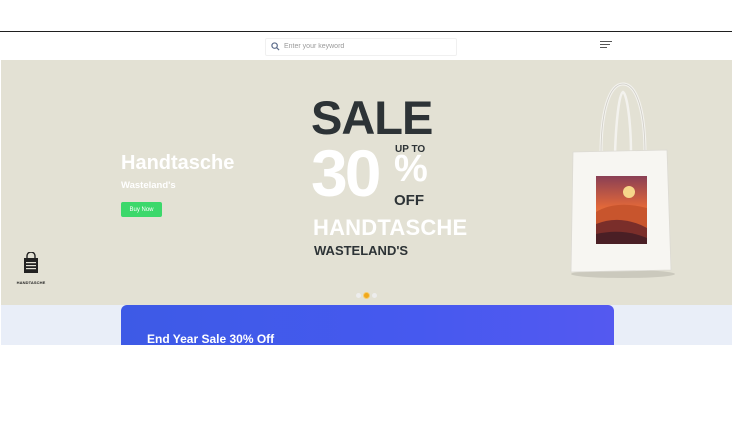 The image size is (732, 424). I want to click on logo-text: HANDTASCHE, so click(31, 282).